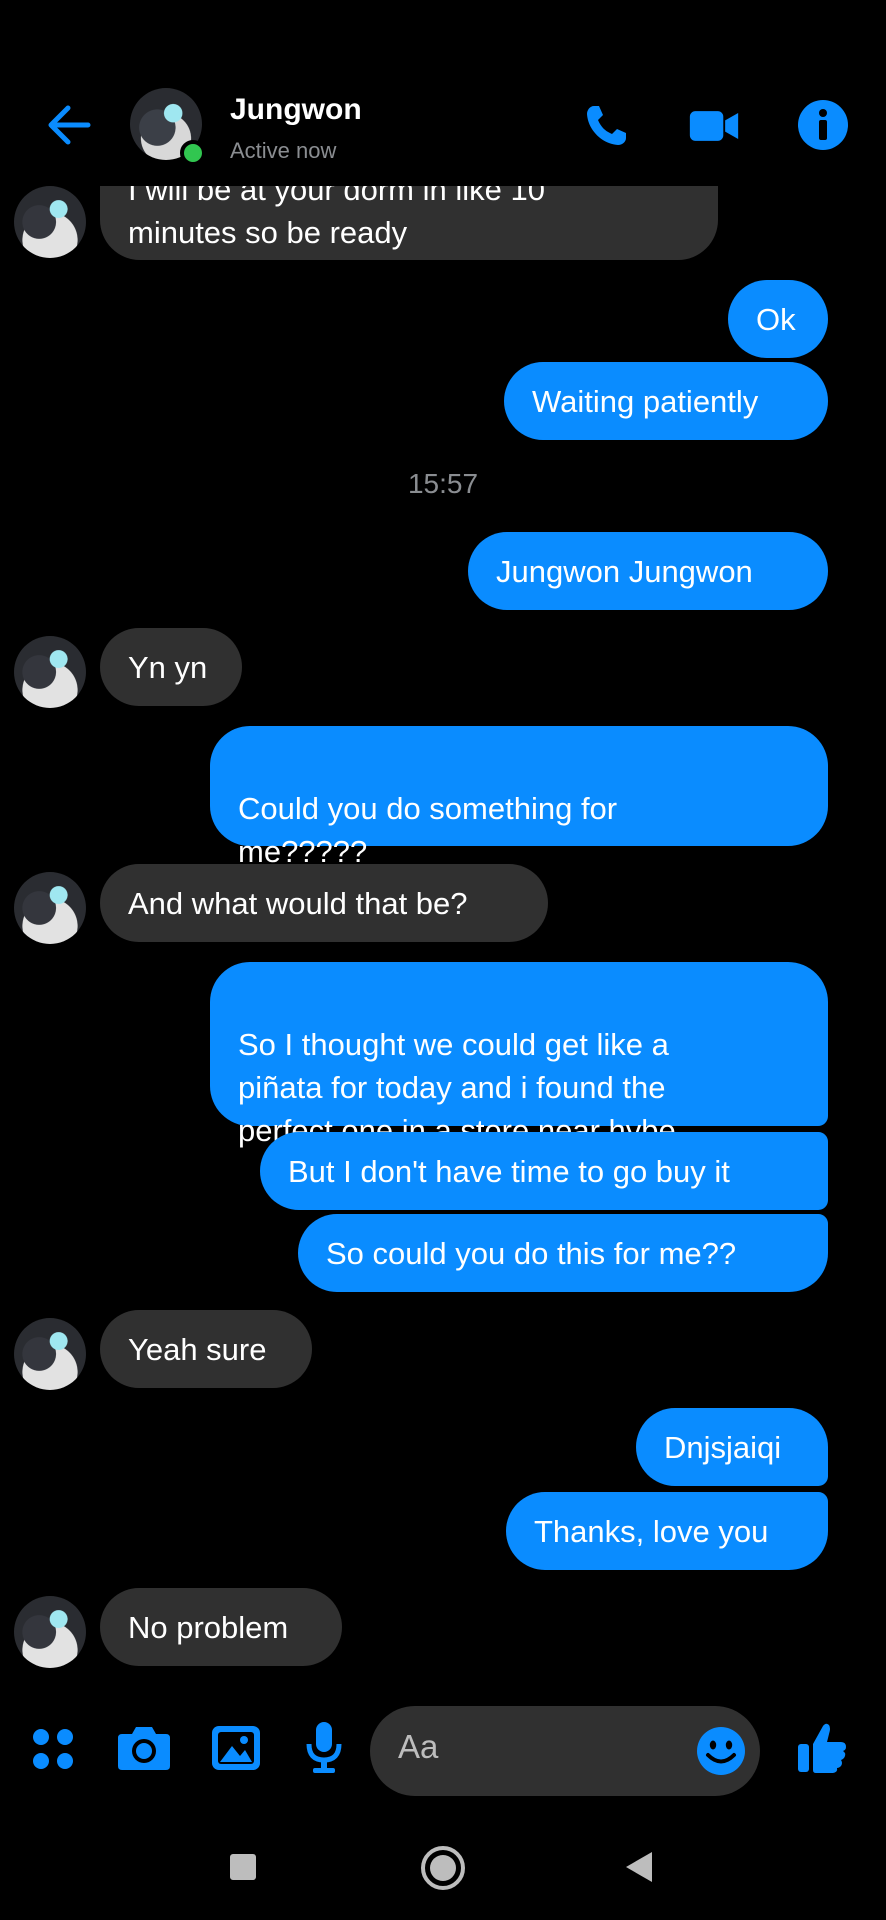 This screenshot has height=1920, width=886. I want to click on message-outgoing: Ok, so click(778, 319).